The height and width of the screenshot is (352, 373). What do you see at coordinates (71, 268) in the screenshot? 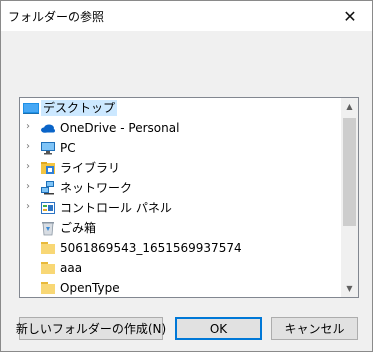
I see `tree-item-label: aaa` at bounding box center [71, 268].